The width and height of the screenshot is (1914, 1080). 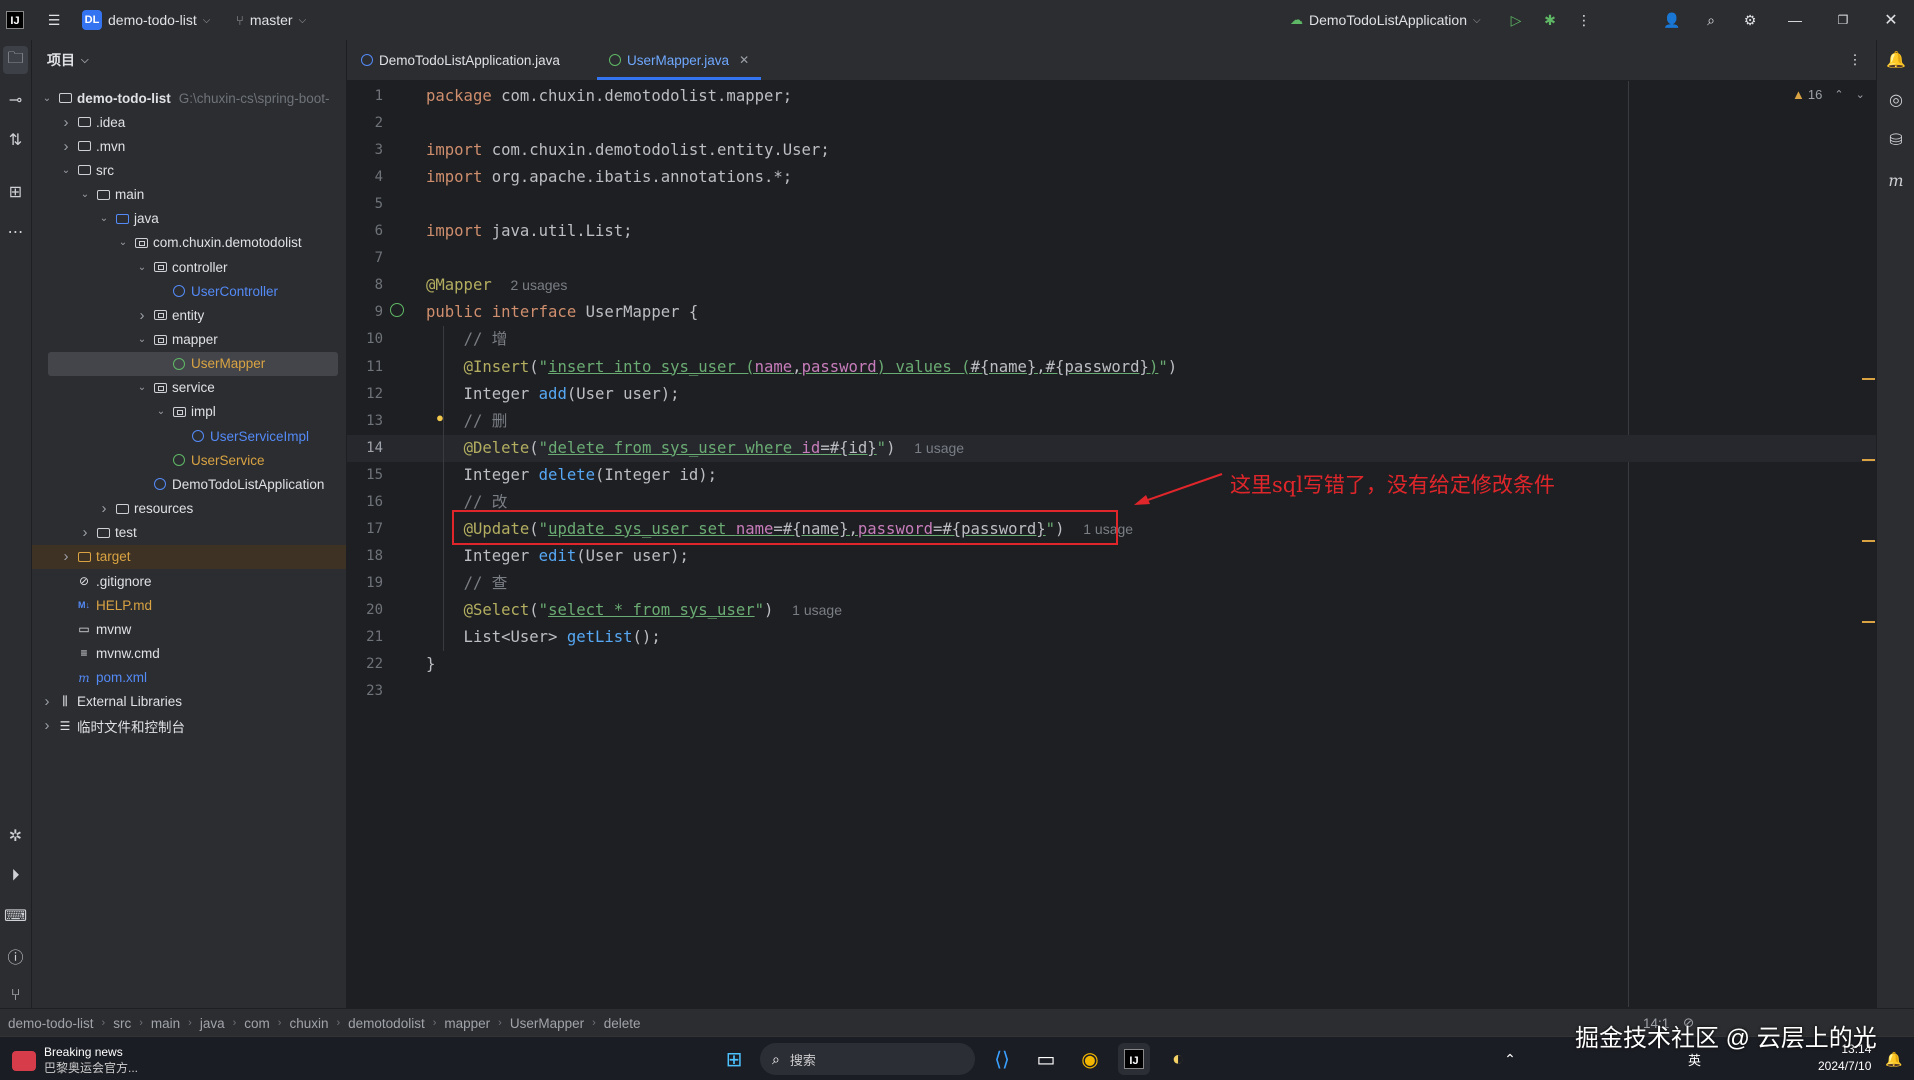 What do you see at coordinates (189, 291) in the screenshot?
I see `tree-item: UserController` at bounding box center [189, 291].